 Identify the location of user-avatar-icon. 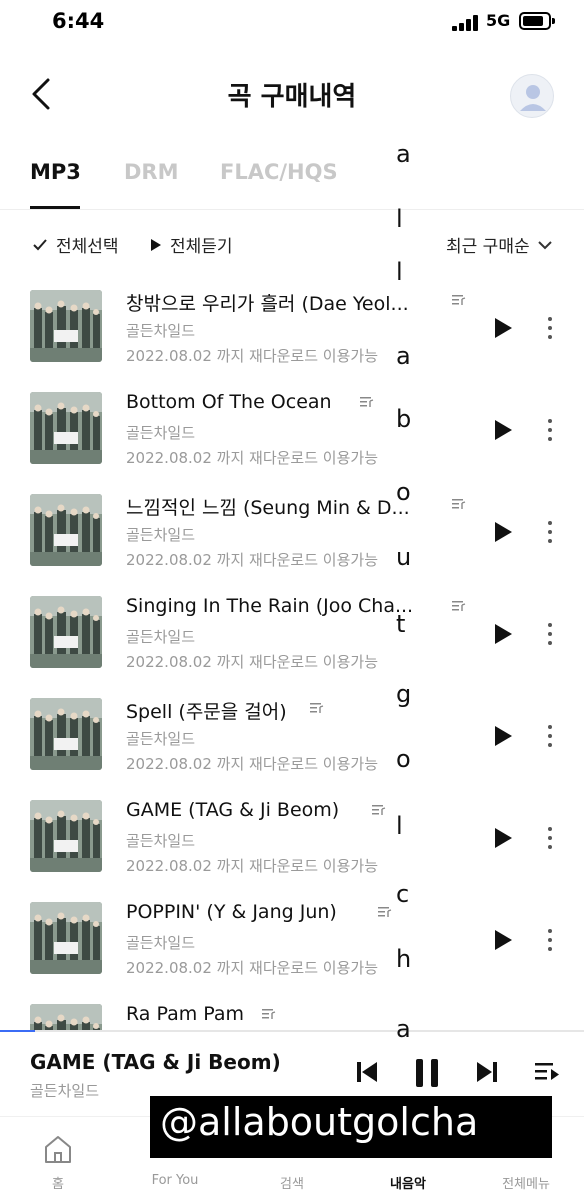
(532, 96).